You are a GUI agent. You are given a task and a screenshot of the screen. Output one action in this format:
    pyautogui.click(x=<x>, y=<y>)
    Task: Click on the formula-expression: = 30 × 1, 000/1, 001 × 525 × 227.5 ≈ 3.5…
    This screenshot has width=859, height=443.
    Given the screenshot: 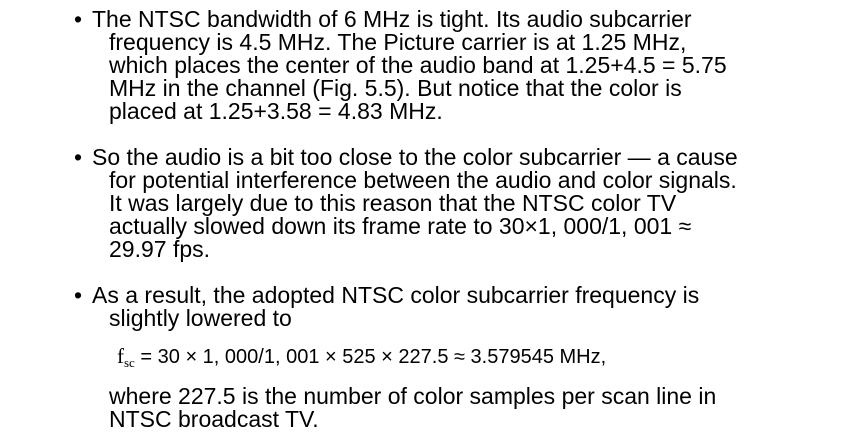 What is the action you would take?
    pyautogui.click(x=373, y=357)
    